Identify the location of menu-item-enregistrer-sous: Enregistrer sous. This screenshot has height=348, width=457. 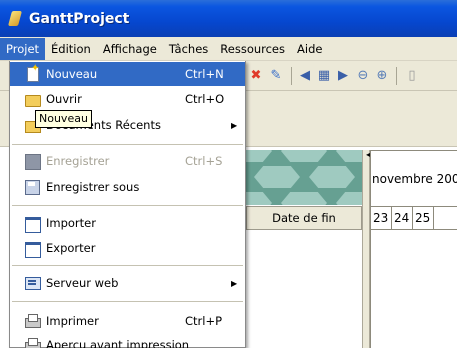
(127, 187).